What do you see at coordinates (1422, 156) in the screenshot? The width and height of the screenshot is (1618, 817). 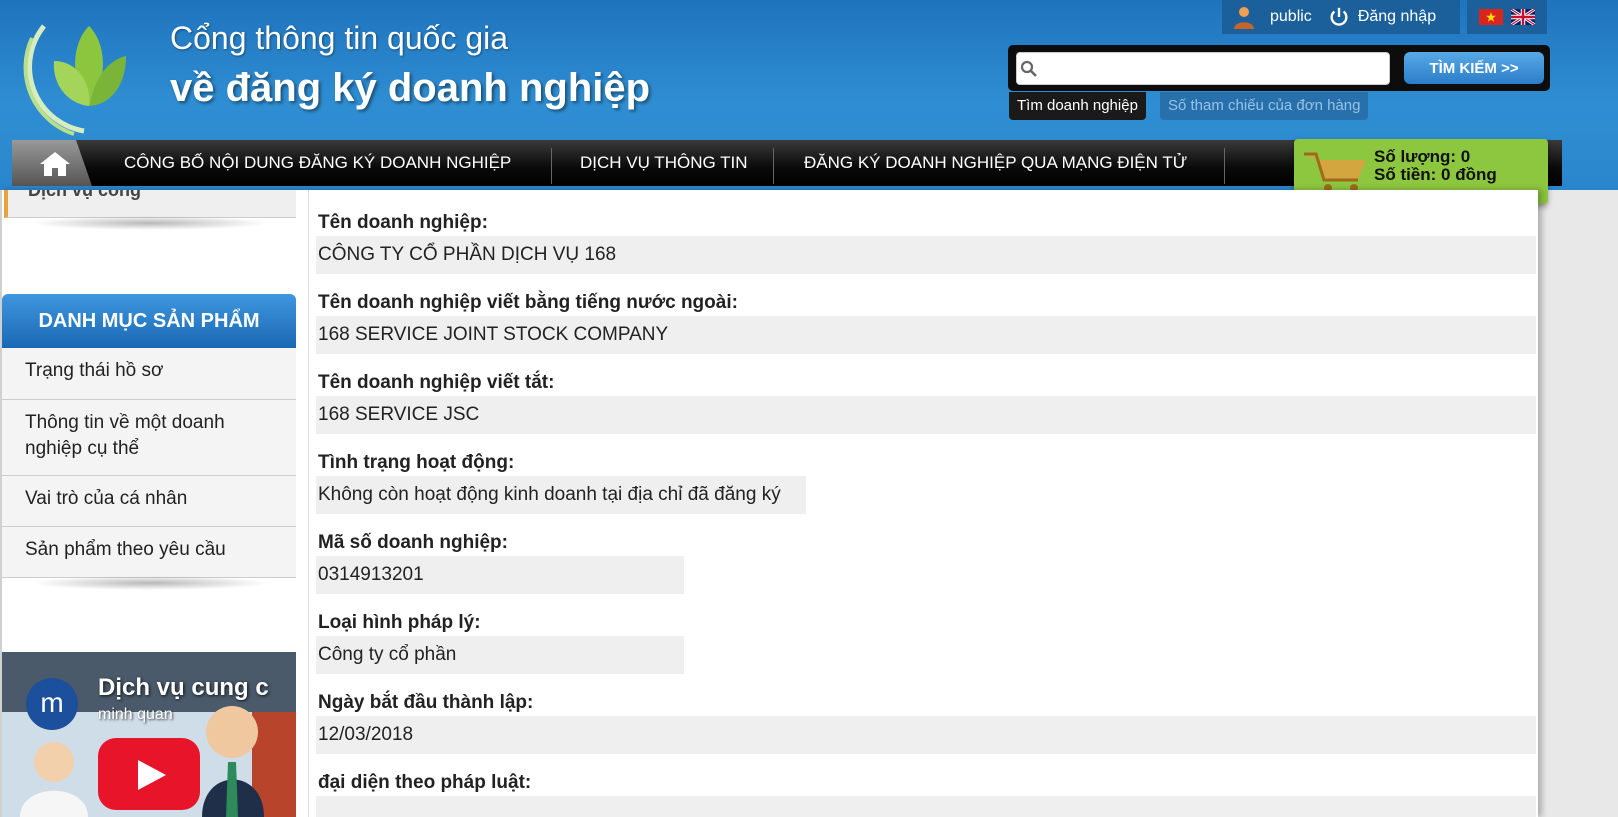 I see `cart-quantity: Số lượng: 0` at bounding box center [1422, 156].